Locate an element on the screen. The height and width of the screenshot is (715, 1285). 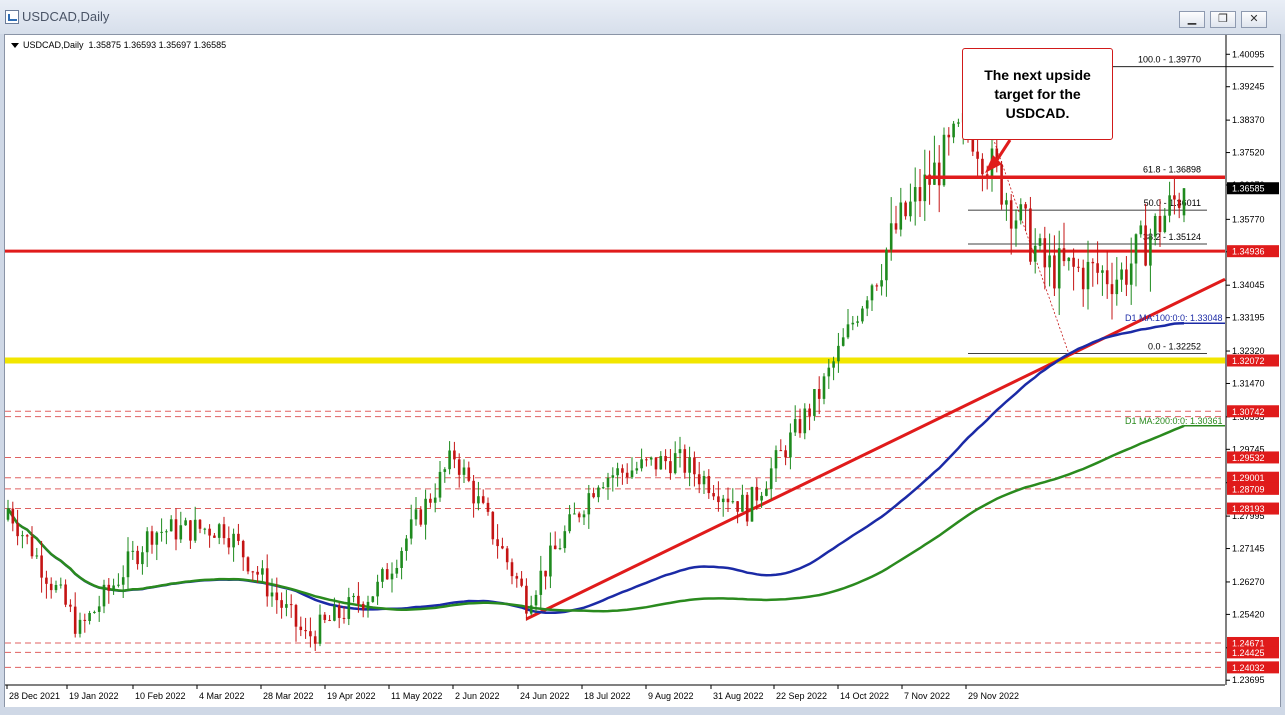
price-tick-label: 1.25420 is located at coordinates (1248, 614).